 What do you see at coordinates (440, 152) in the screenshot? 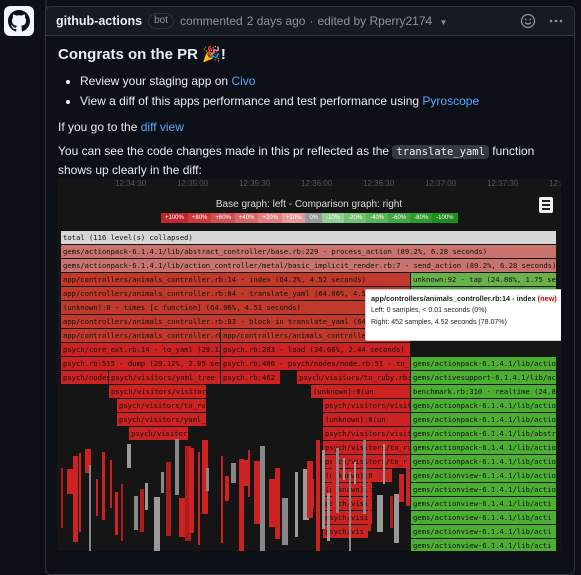
I see `inline-code: translate_yaml` at bounding box center [440, 152].